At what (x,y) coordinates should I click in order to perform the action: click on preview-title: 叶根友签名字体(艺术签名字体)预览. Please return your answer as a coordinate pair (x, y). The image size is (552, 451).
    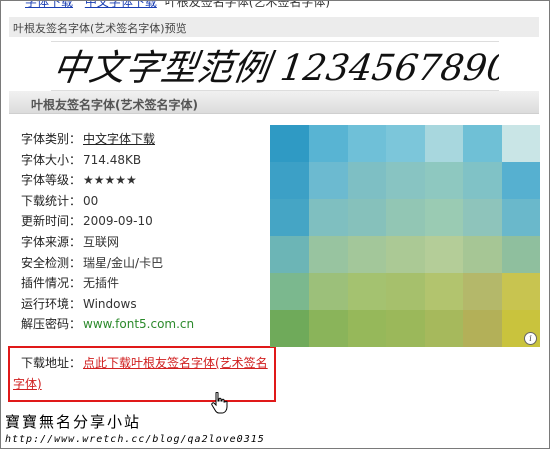
    Looking at the image, I should click on (100, 28).